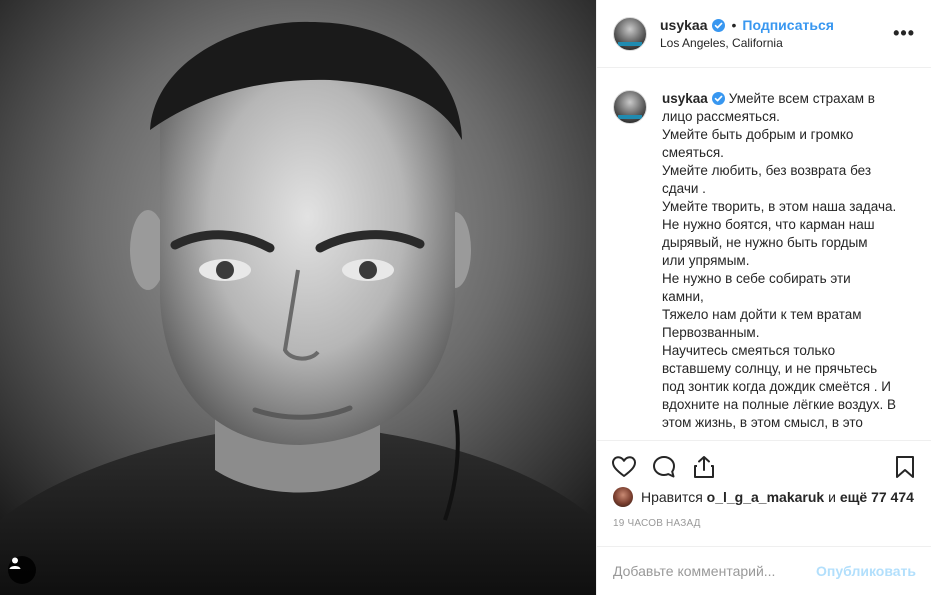 The width and height of the screenshot is (931, 595). Describe the element at coordinates (756, 278) in the screenshot. I see `caption-line: Не нужно в себе собирать эти` at that location.